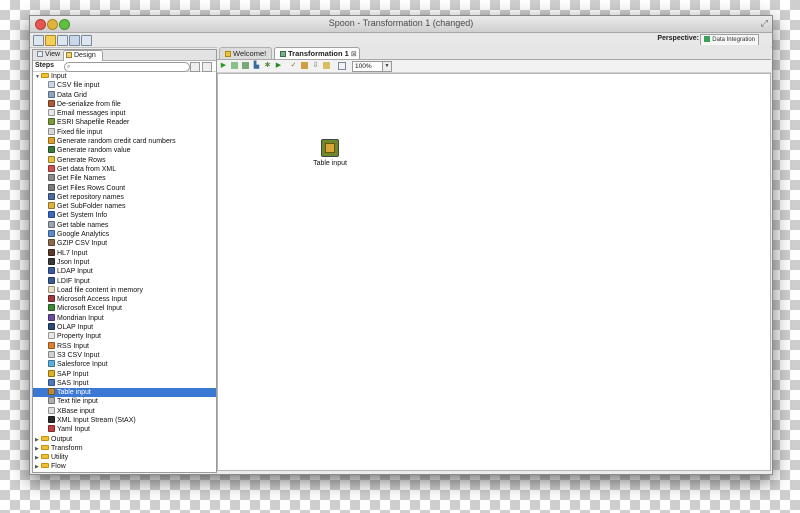 The width and height of the screenshot is (800, 513). Describe the element at coordinates (124, 299) in the screenshot. I see `step-item: Microsoft Access Input` at that location.